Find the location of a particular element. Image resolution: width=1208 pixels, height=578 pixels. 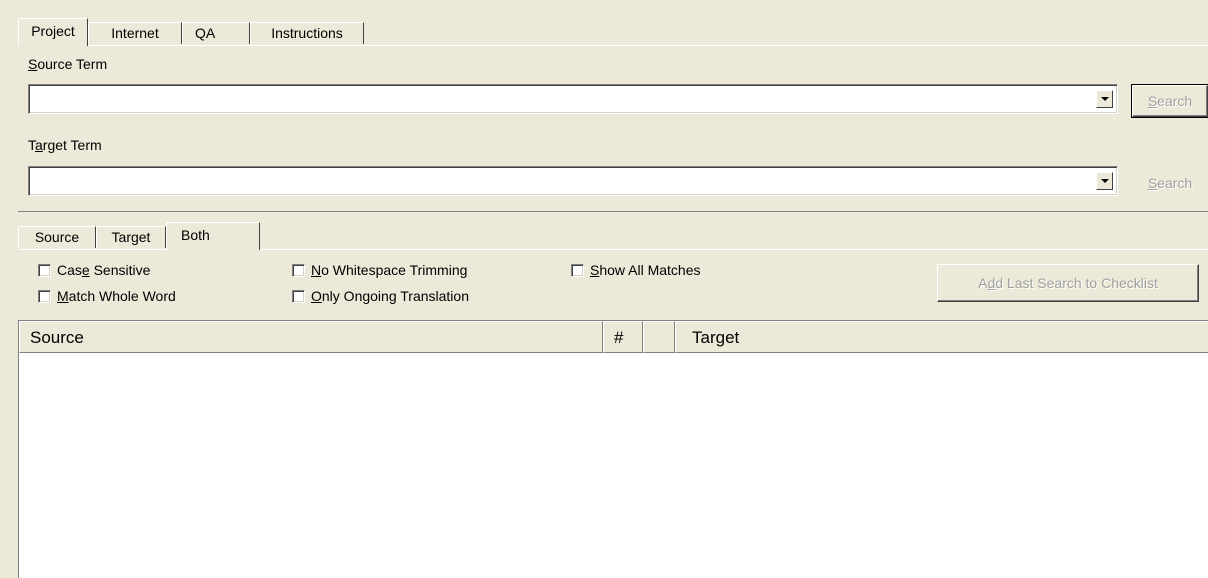

only-ongoing-translation-checkbox is located at coordinates (298, 296).